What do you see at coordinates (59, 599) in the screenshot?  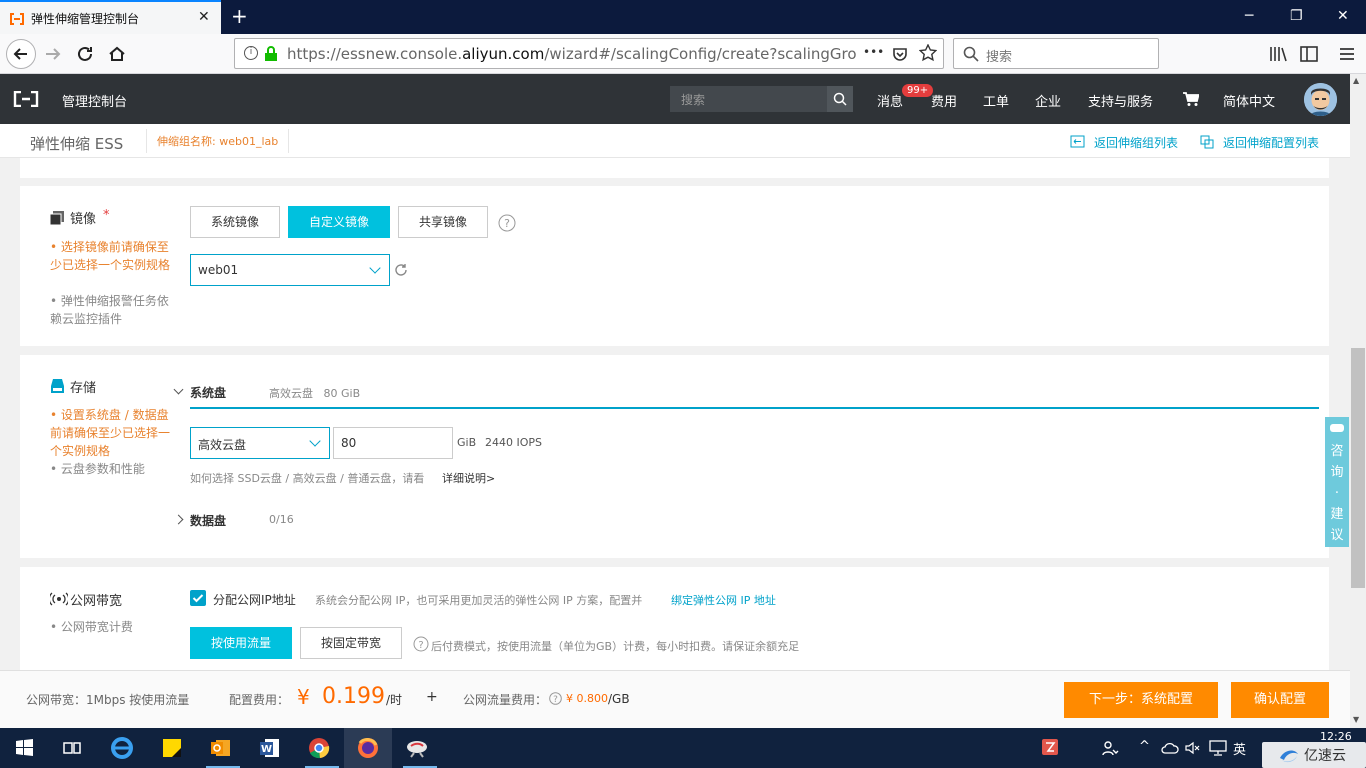 I see `broadcast-icon` at bounding box center [59, 599].